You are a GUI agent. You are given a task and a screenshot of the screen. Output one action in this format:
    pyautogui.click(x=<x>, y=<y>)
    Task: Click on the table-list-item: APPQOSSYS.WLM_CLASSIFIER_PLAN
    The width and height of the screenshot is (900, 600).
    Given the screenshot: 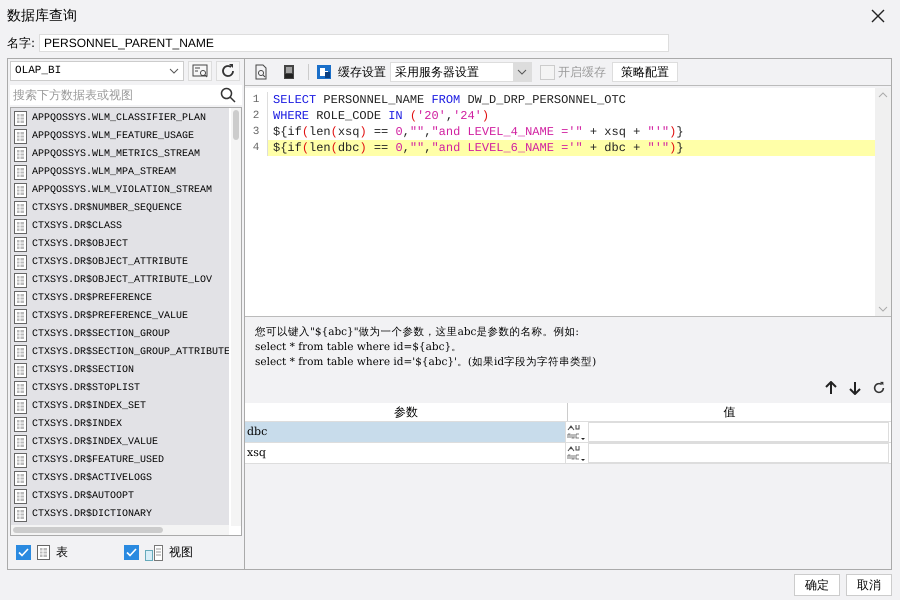 What is the action you would take?
    pyautogui.click(x=120, y=118)
    